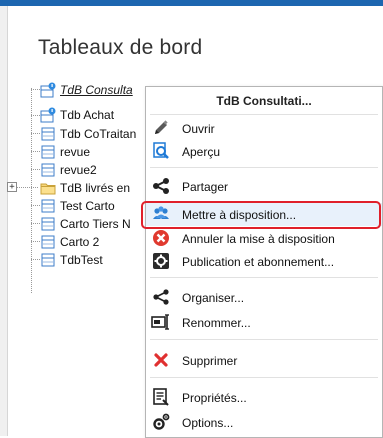  Describe the element at coordinates (210, 360) in the screenshot. I see `menu-item-label: Supprimer` at that location.